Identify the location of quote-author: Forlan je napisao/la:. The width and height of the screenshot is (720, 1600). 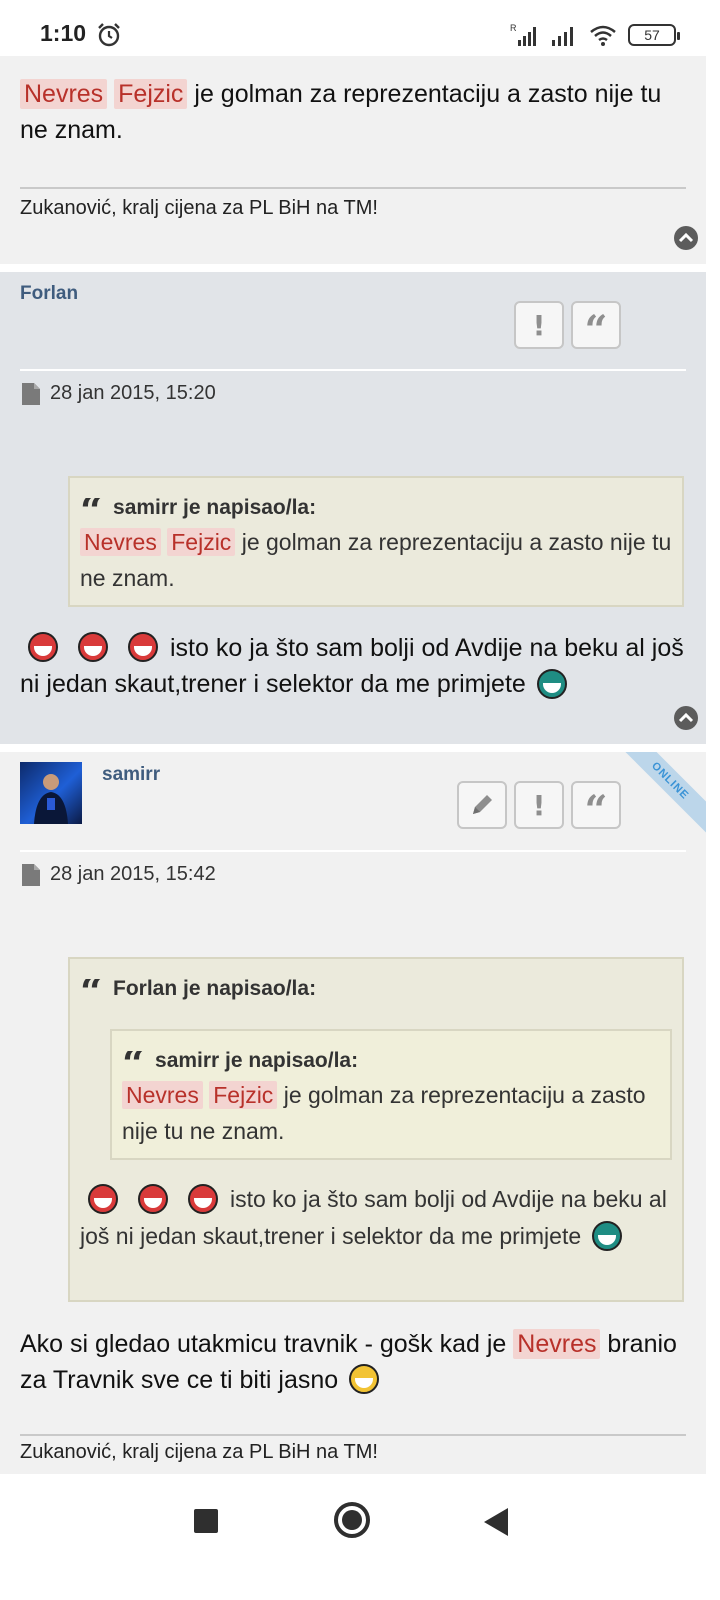
(215, 988).